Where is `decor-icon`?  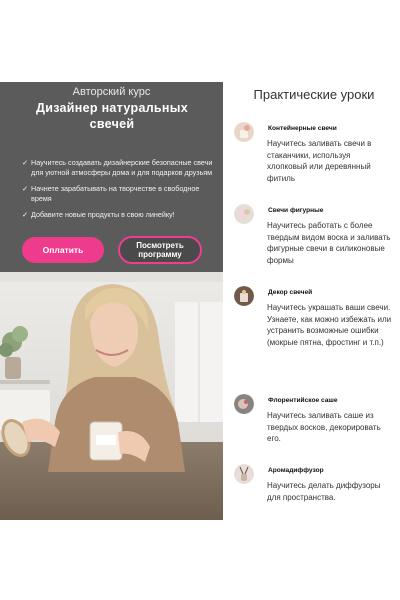
decor-icon is located at coordinates (244, 296).